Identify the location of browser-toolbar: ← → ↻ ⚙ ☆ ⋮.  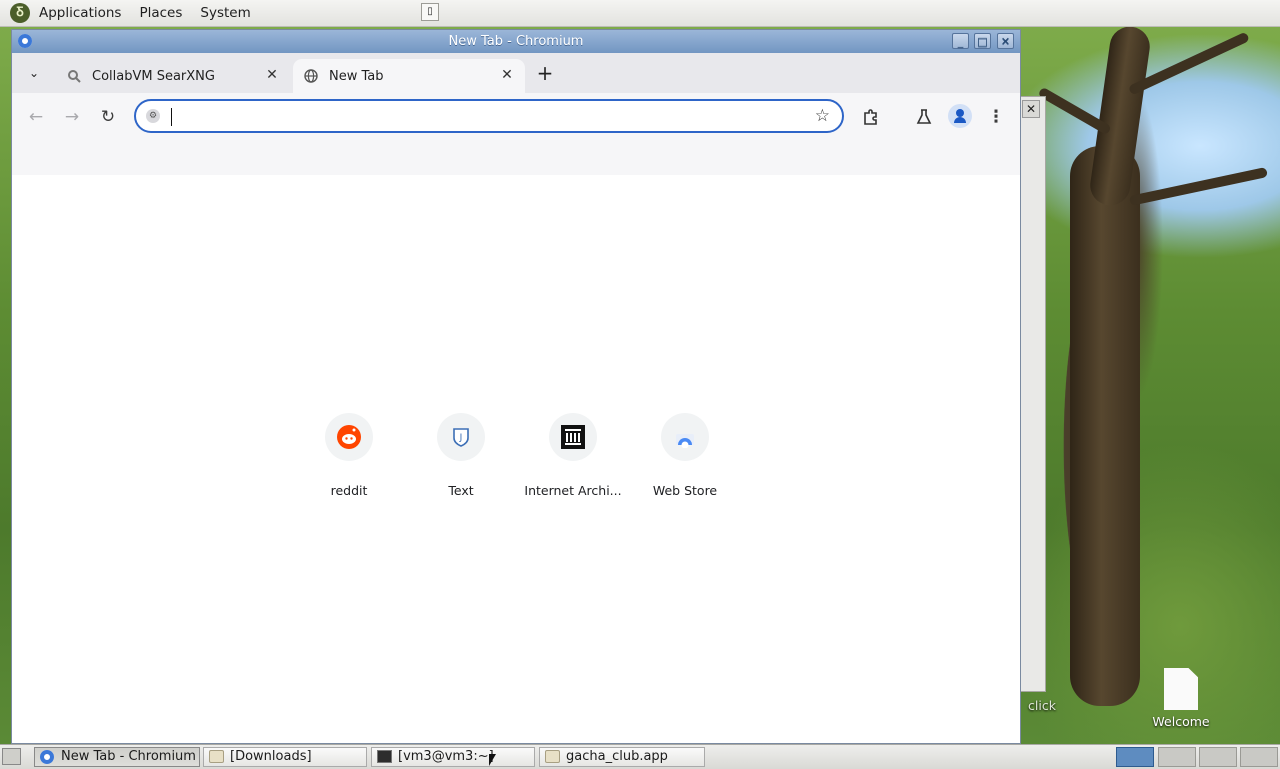
(516, 134).